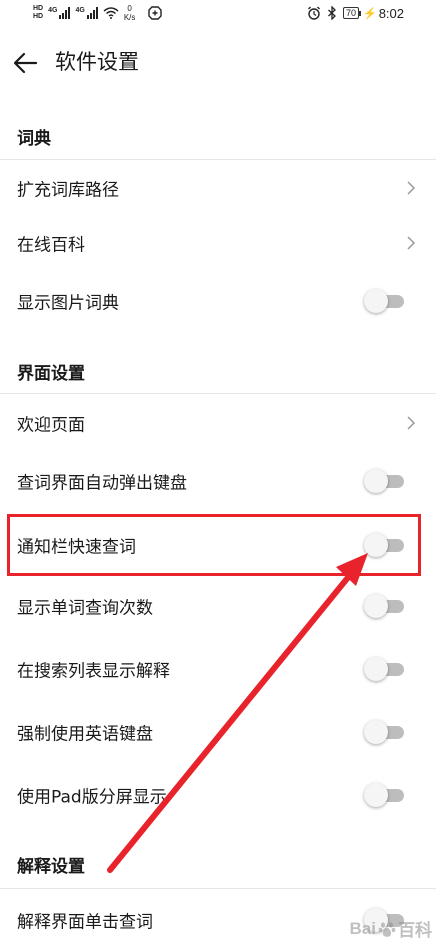 The image size is (436, 949). Describe the element at coordinates (218, 669) in the screenshot. I see `settings-item-search-list-explanation: 在搜索列表显示解释` at that location.